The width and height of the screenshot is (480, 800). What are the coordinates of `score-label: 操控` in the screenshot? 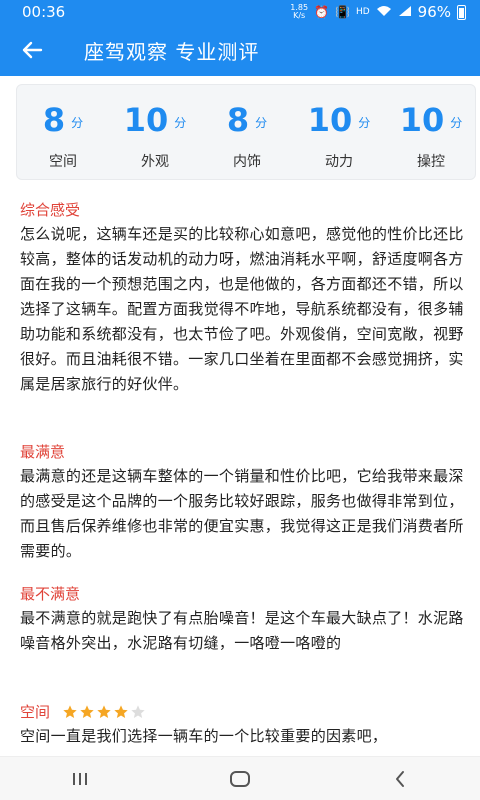 It's located at (431, 162).